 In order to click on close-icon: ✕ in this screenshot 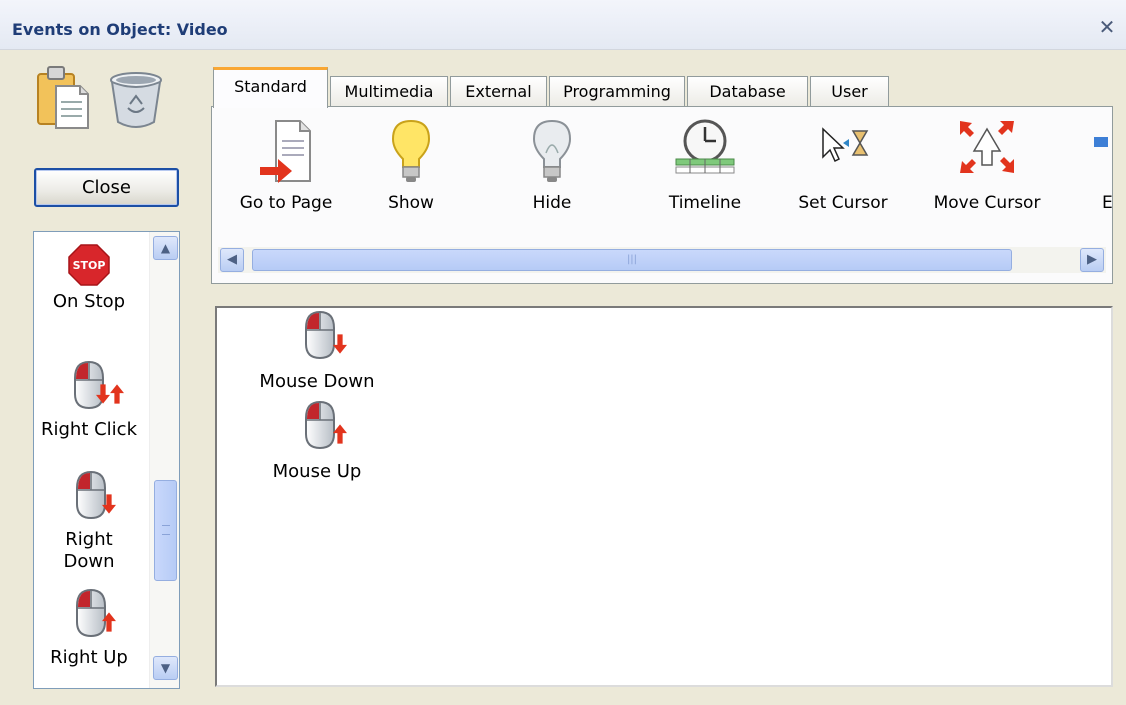, I will do `click(1107, 27)`.